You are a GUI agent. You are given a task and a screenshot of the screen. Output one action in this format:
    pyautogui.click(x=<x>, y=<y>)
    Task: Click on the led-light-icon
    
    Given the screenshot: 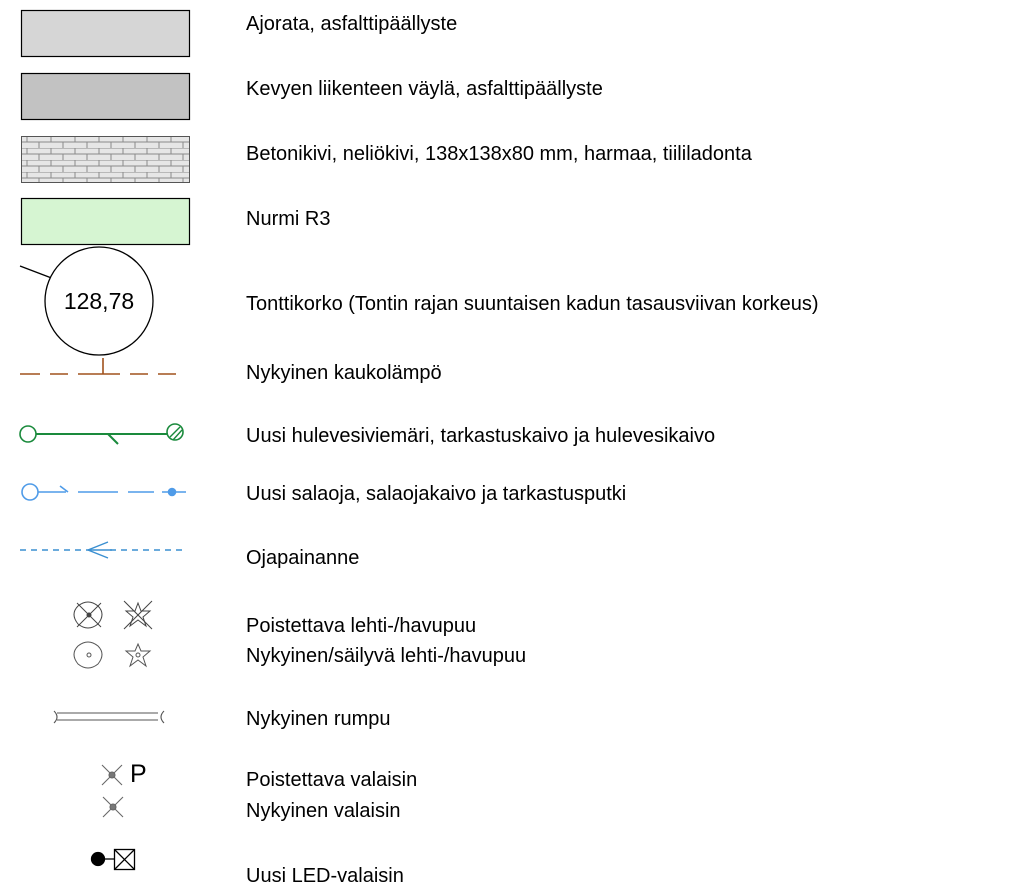 What is the action you would take?
    pyautogui.click(x=113, y=859)
    